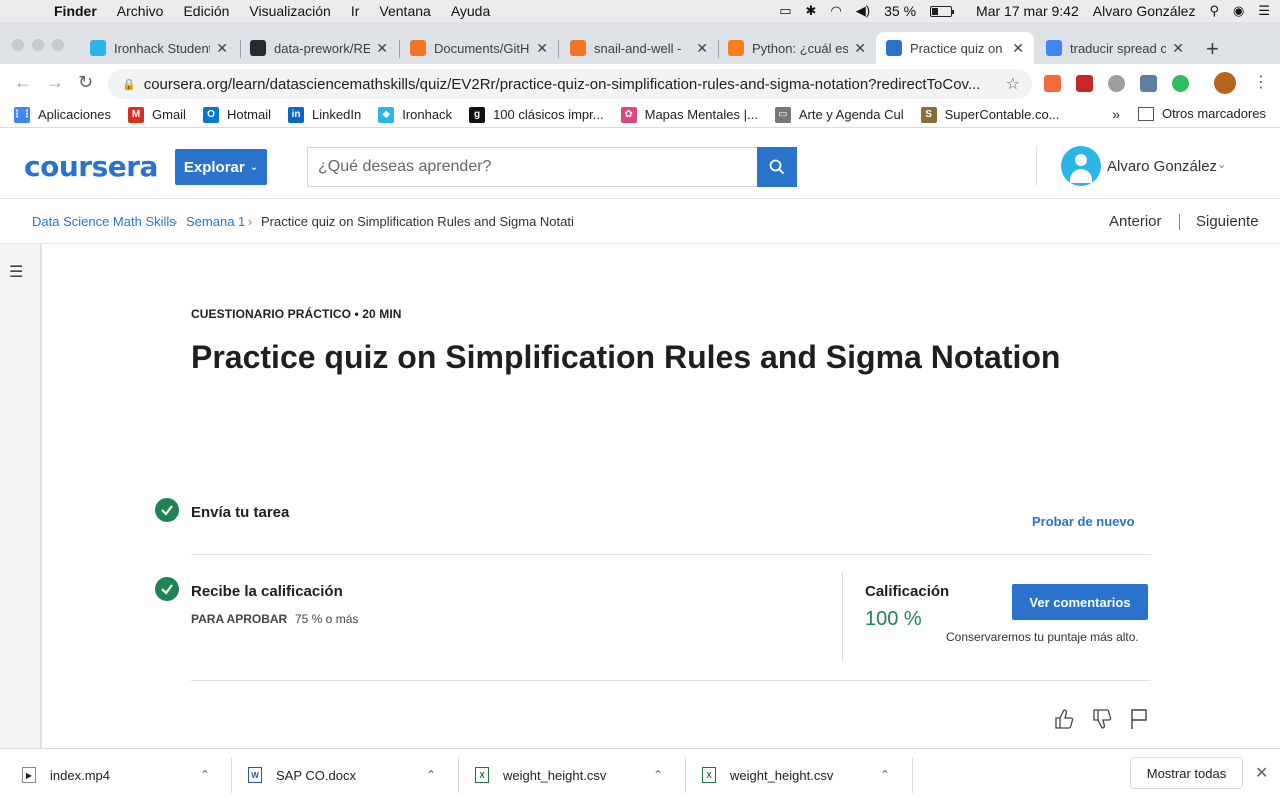 Image resolution: width=1280 pixels, height=800 pixels. What do you see at coordinates (1144, 11) in the screenshot?
I see `menu-user-name: Alvaro González` at bounding box center [1144, 11].